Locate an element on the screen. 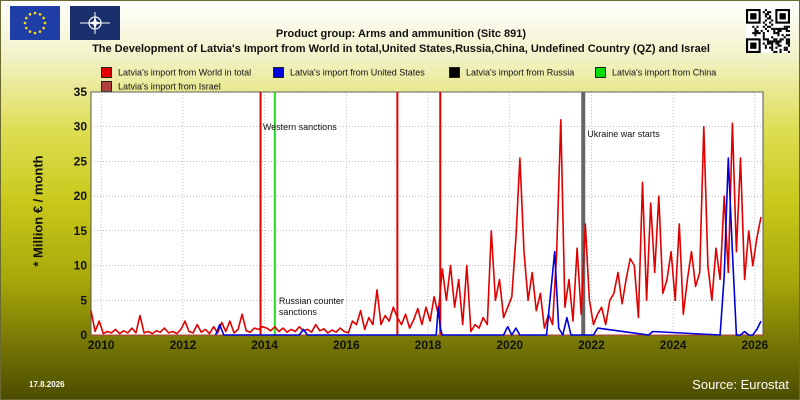 This screenshot has width=800, height=400. x-tick-label: 2020 is located at coordinates (509, 345).